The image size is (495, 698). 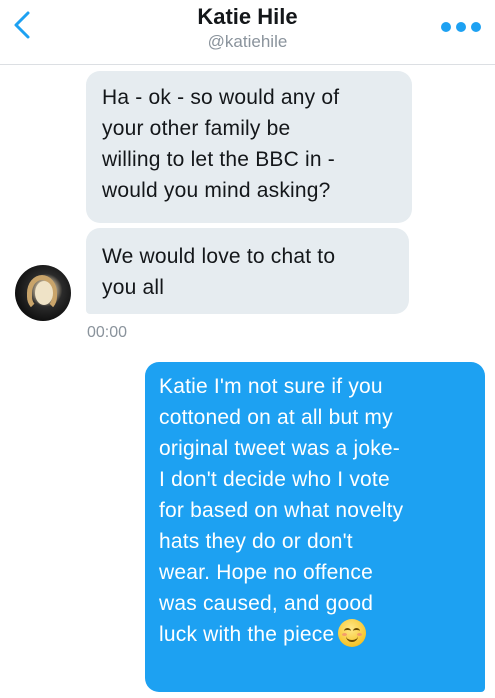 What do you see at coordinates (196, 128) in the screenshot?
I see `message-line: your other family be` at bounding box center [196, 128].